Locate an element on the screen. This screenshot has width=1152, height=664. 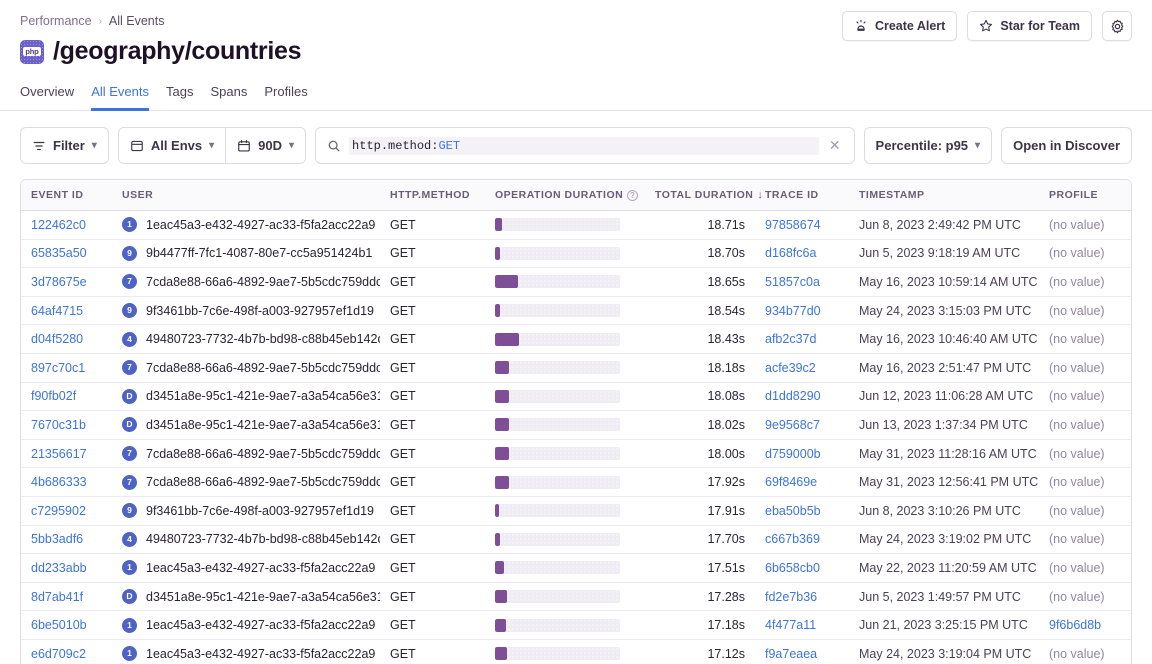
open-in-discover-button: Open in Discover is located at coordinates (1066, 145).